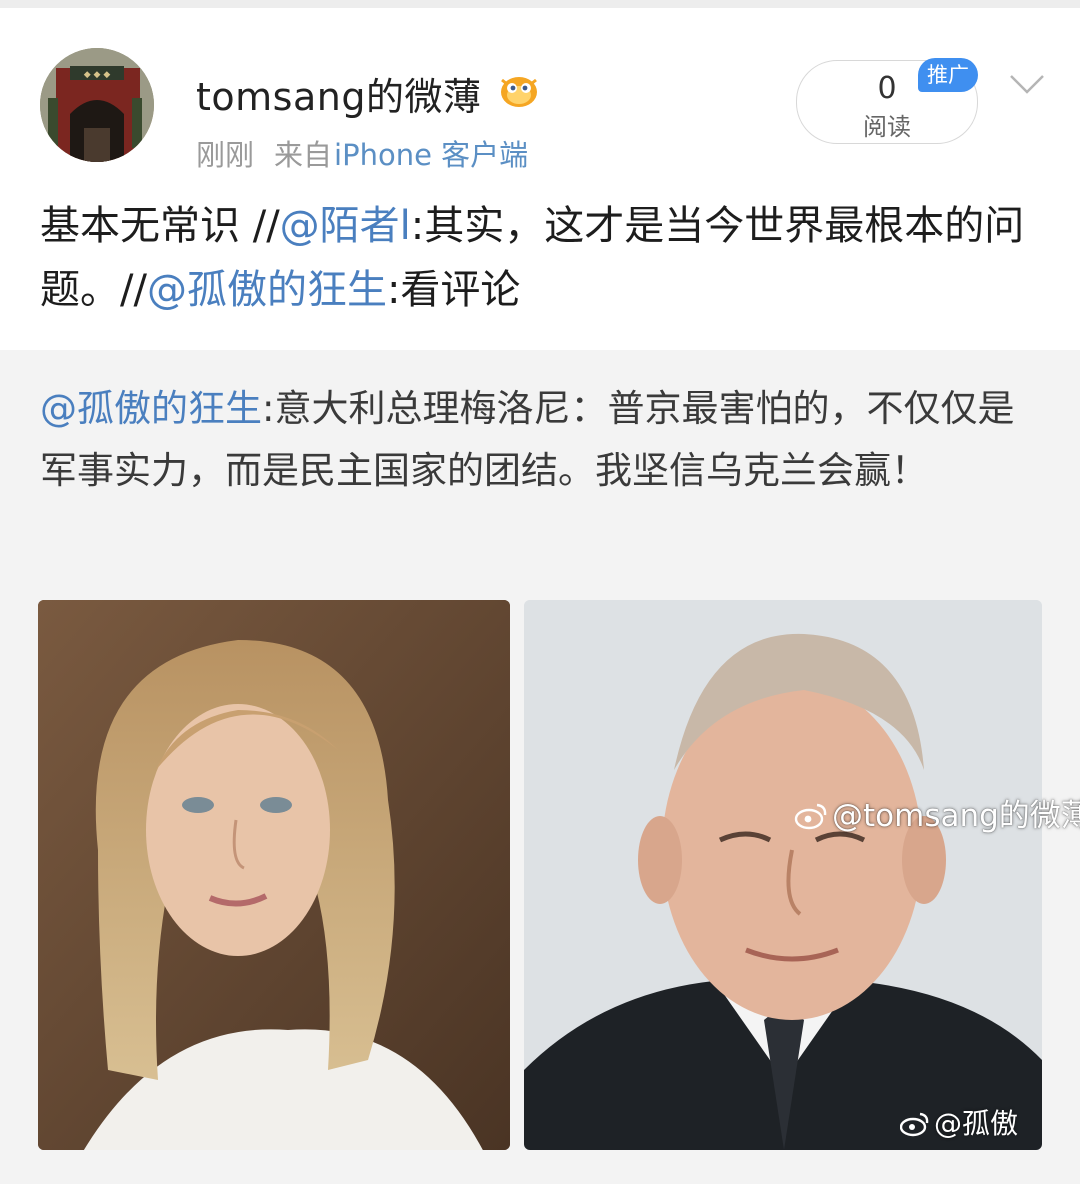  Describe the element at coordinates (160, 226) in the screenshot. I see `post-text-part: 基本无常识 //` at that location.